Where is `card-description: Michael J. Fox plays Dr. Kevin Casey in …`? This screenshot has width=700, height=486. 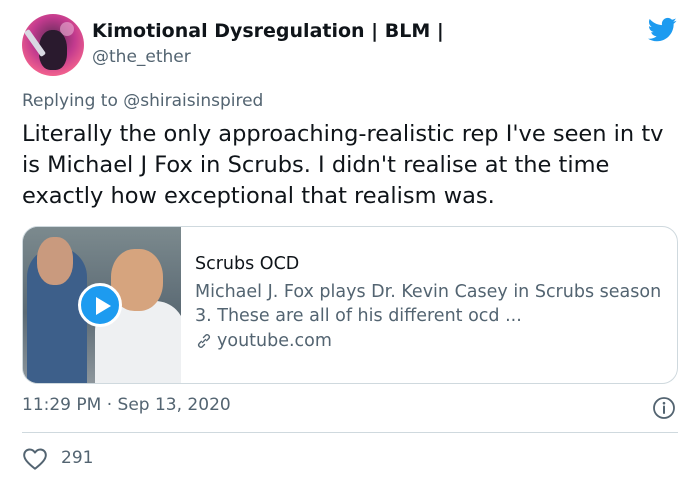 card-description: Michael J. Fox plays Dr. Kevin Casey in … is located at coordinates (428, 304).